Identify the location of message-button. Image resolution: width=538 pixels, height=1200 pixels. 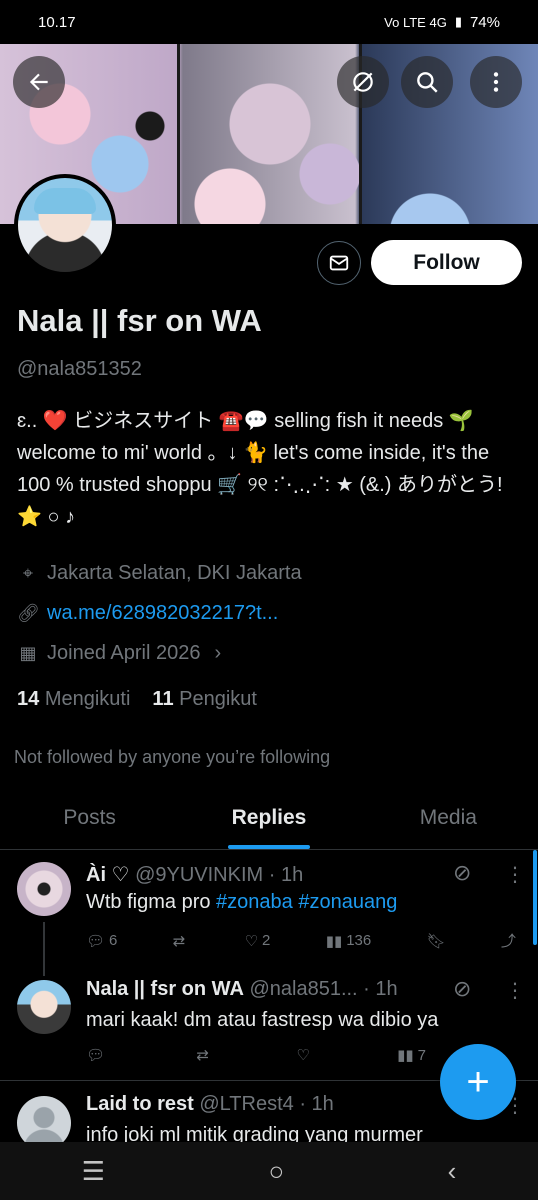
(339, 263).